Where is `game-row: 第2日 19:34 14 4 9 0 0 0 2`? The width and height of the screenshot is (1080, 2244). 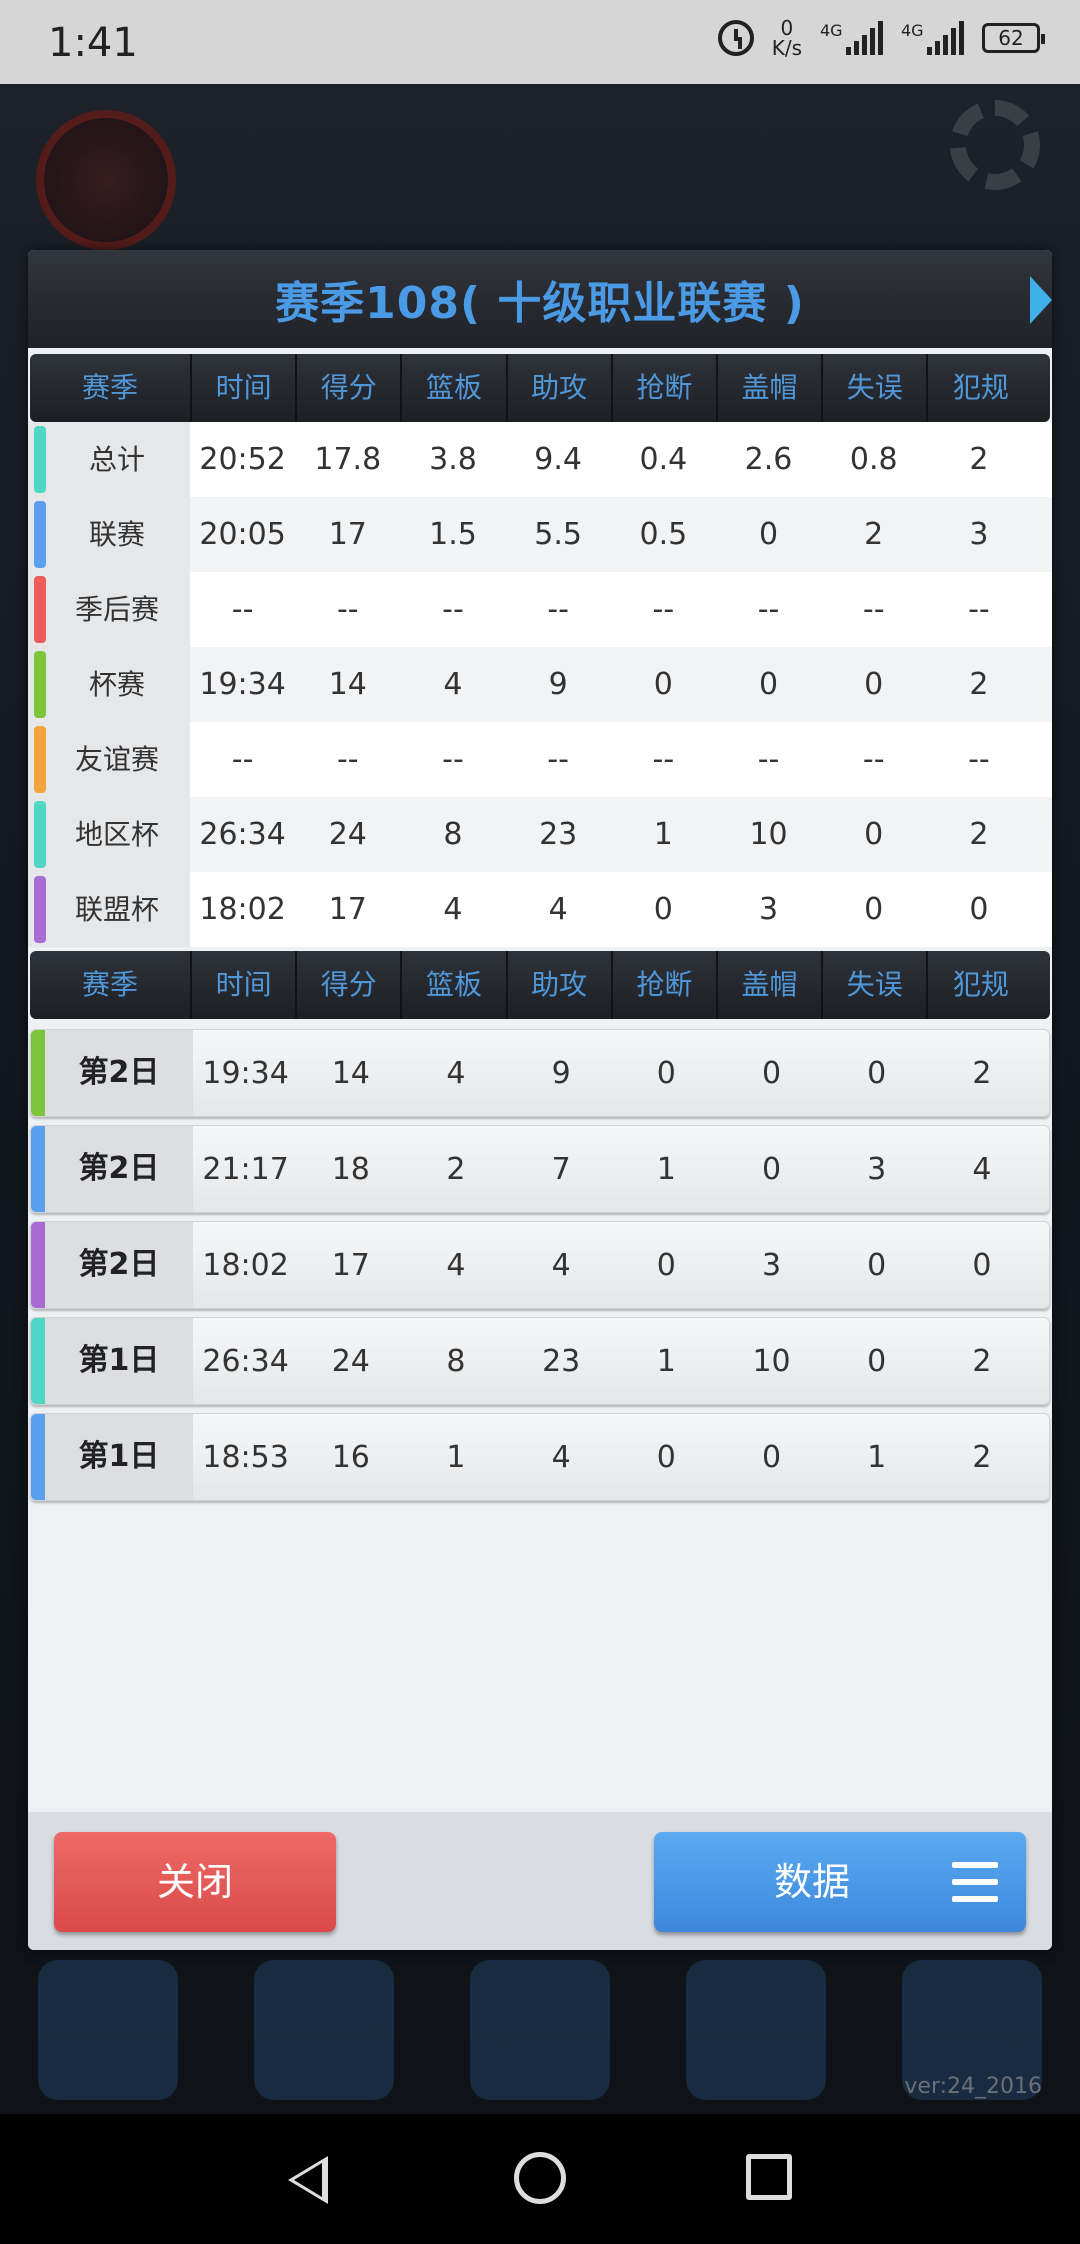
game-row: 第2日 19:34 14 4 9 0 0 0 2 is located at coordinates (540, 1073).